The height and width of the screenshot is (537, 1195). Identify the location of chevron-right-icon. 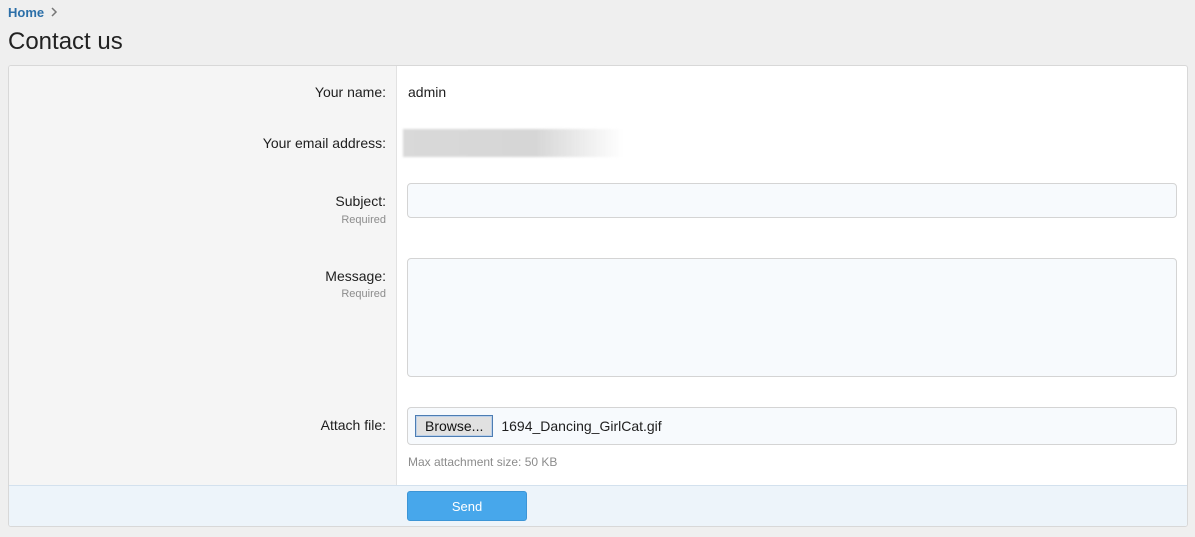
(54, 12).